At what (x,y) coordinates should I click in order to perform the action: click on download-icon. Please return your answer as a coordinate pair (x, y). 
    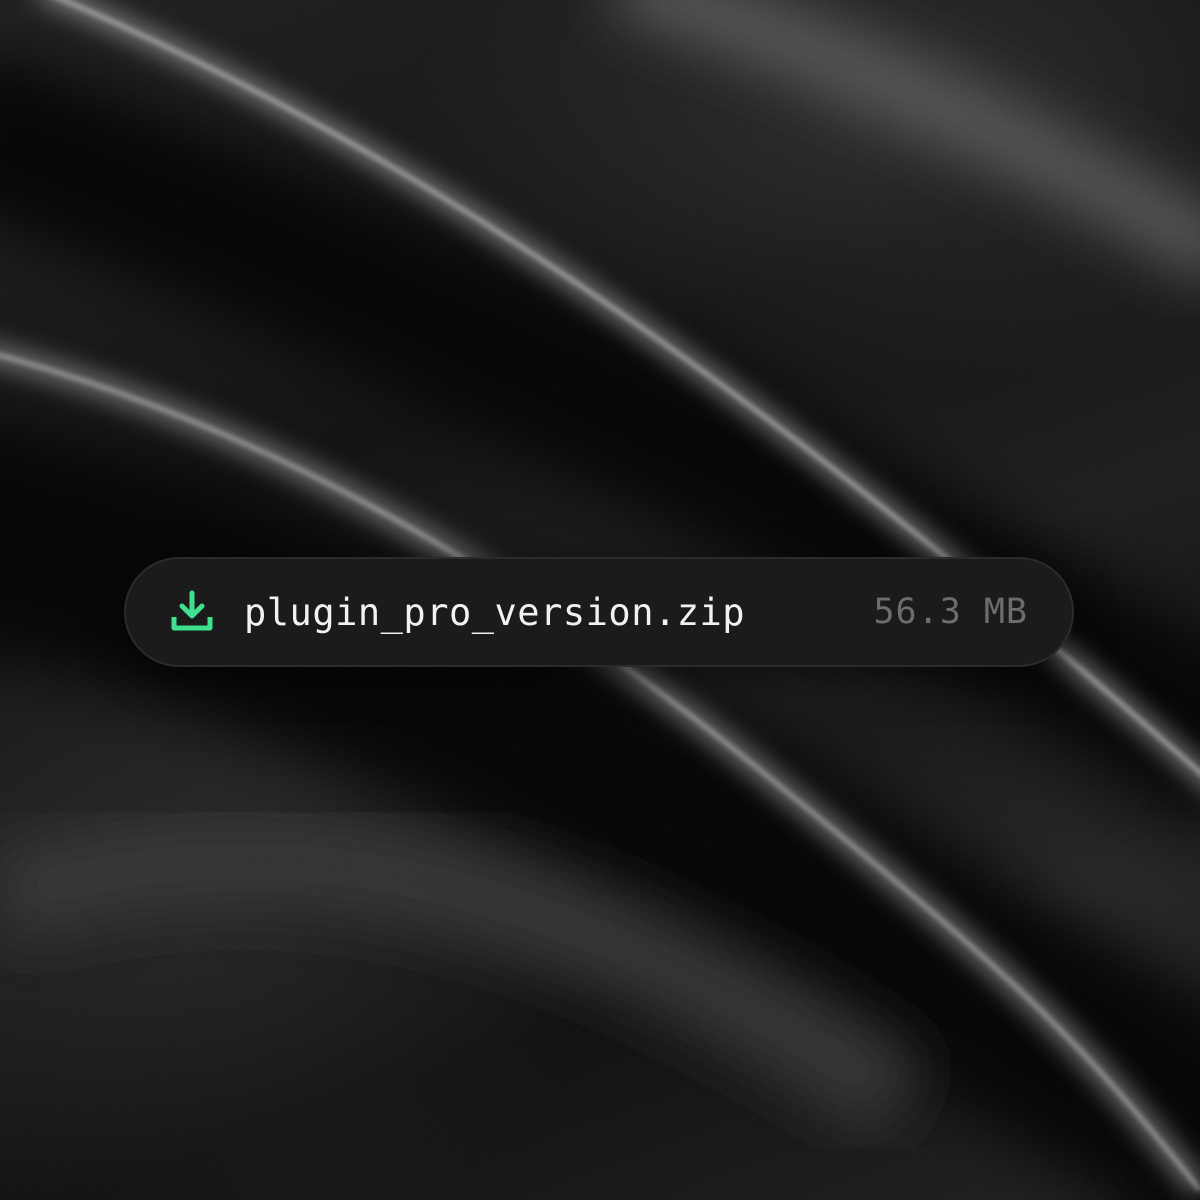
    Looking at the image, I should click on (192, 612).